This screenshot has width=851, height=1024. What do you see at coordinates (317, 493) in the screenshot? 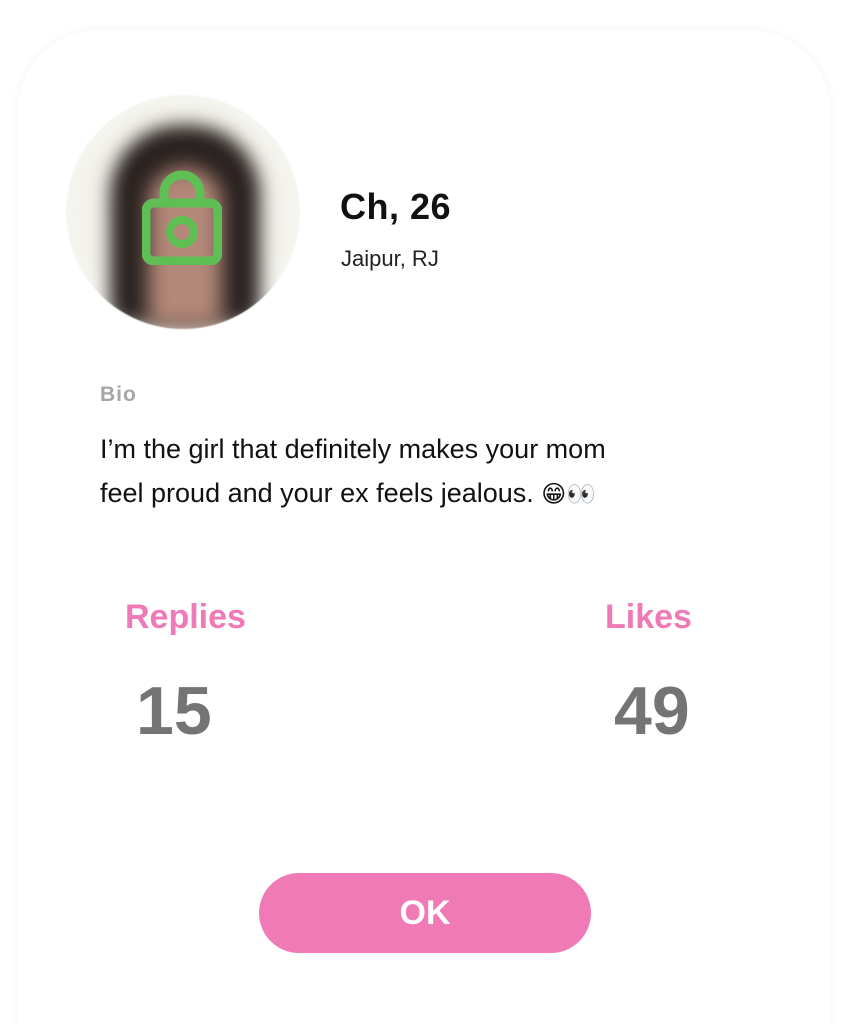
I see `bio-line-2-text: feel proud and your ex feels jealous.` at bounding box center [317, 493].